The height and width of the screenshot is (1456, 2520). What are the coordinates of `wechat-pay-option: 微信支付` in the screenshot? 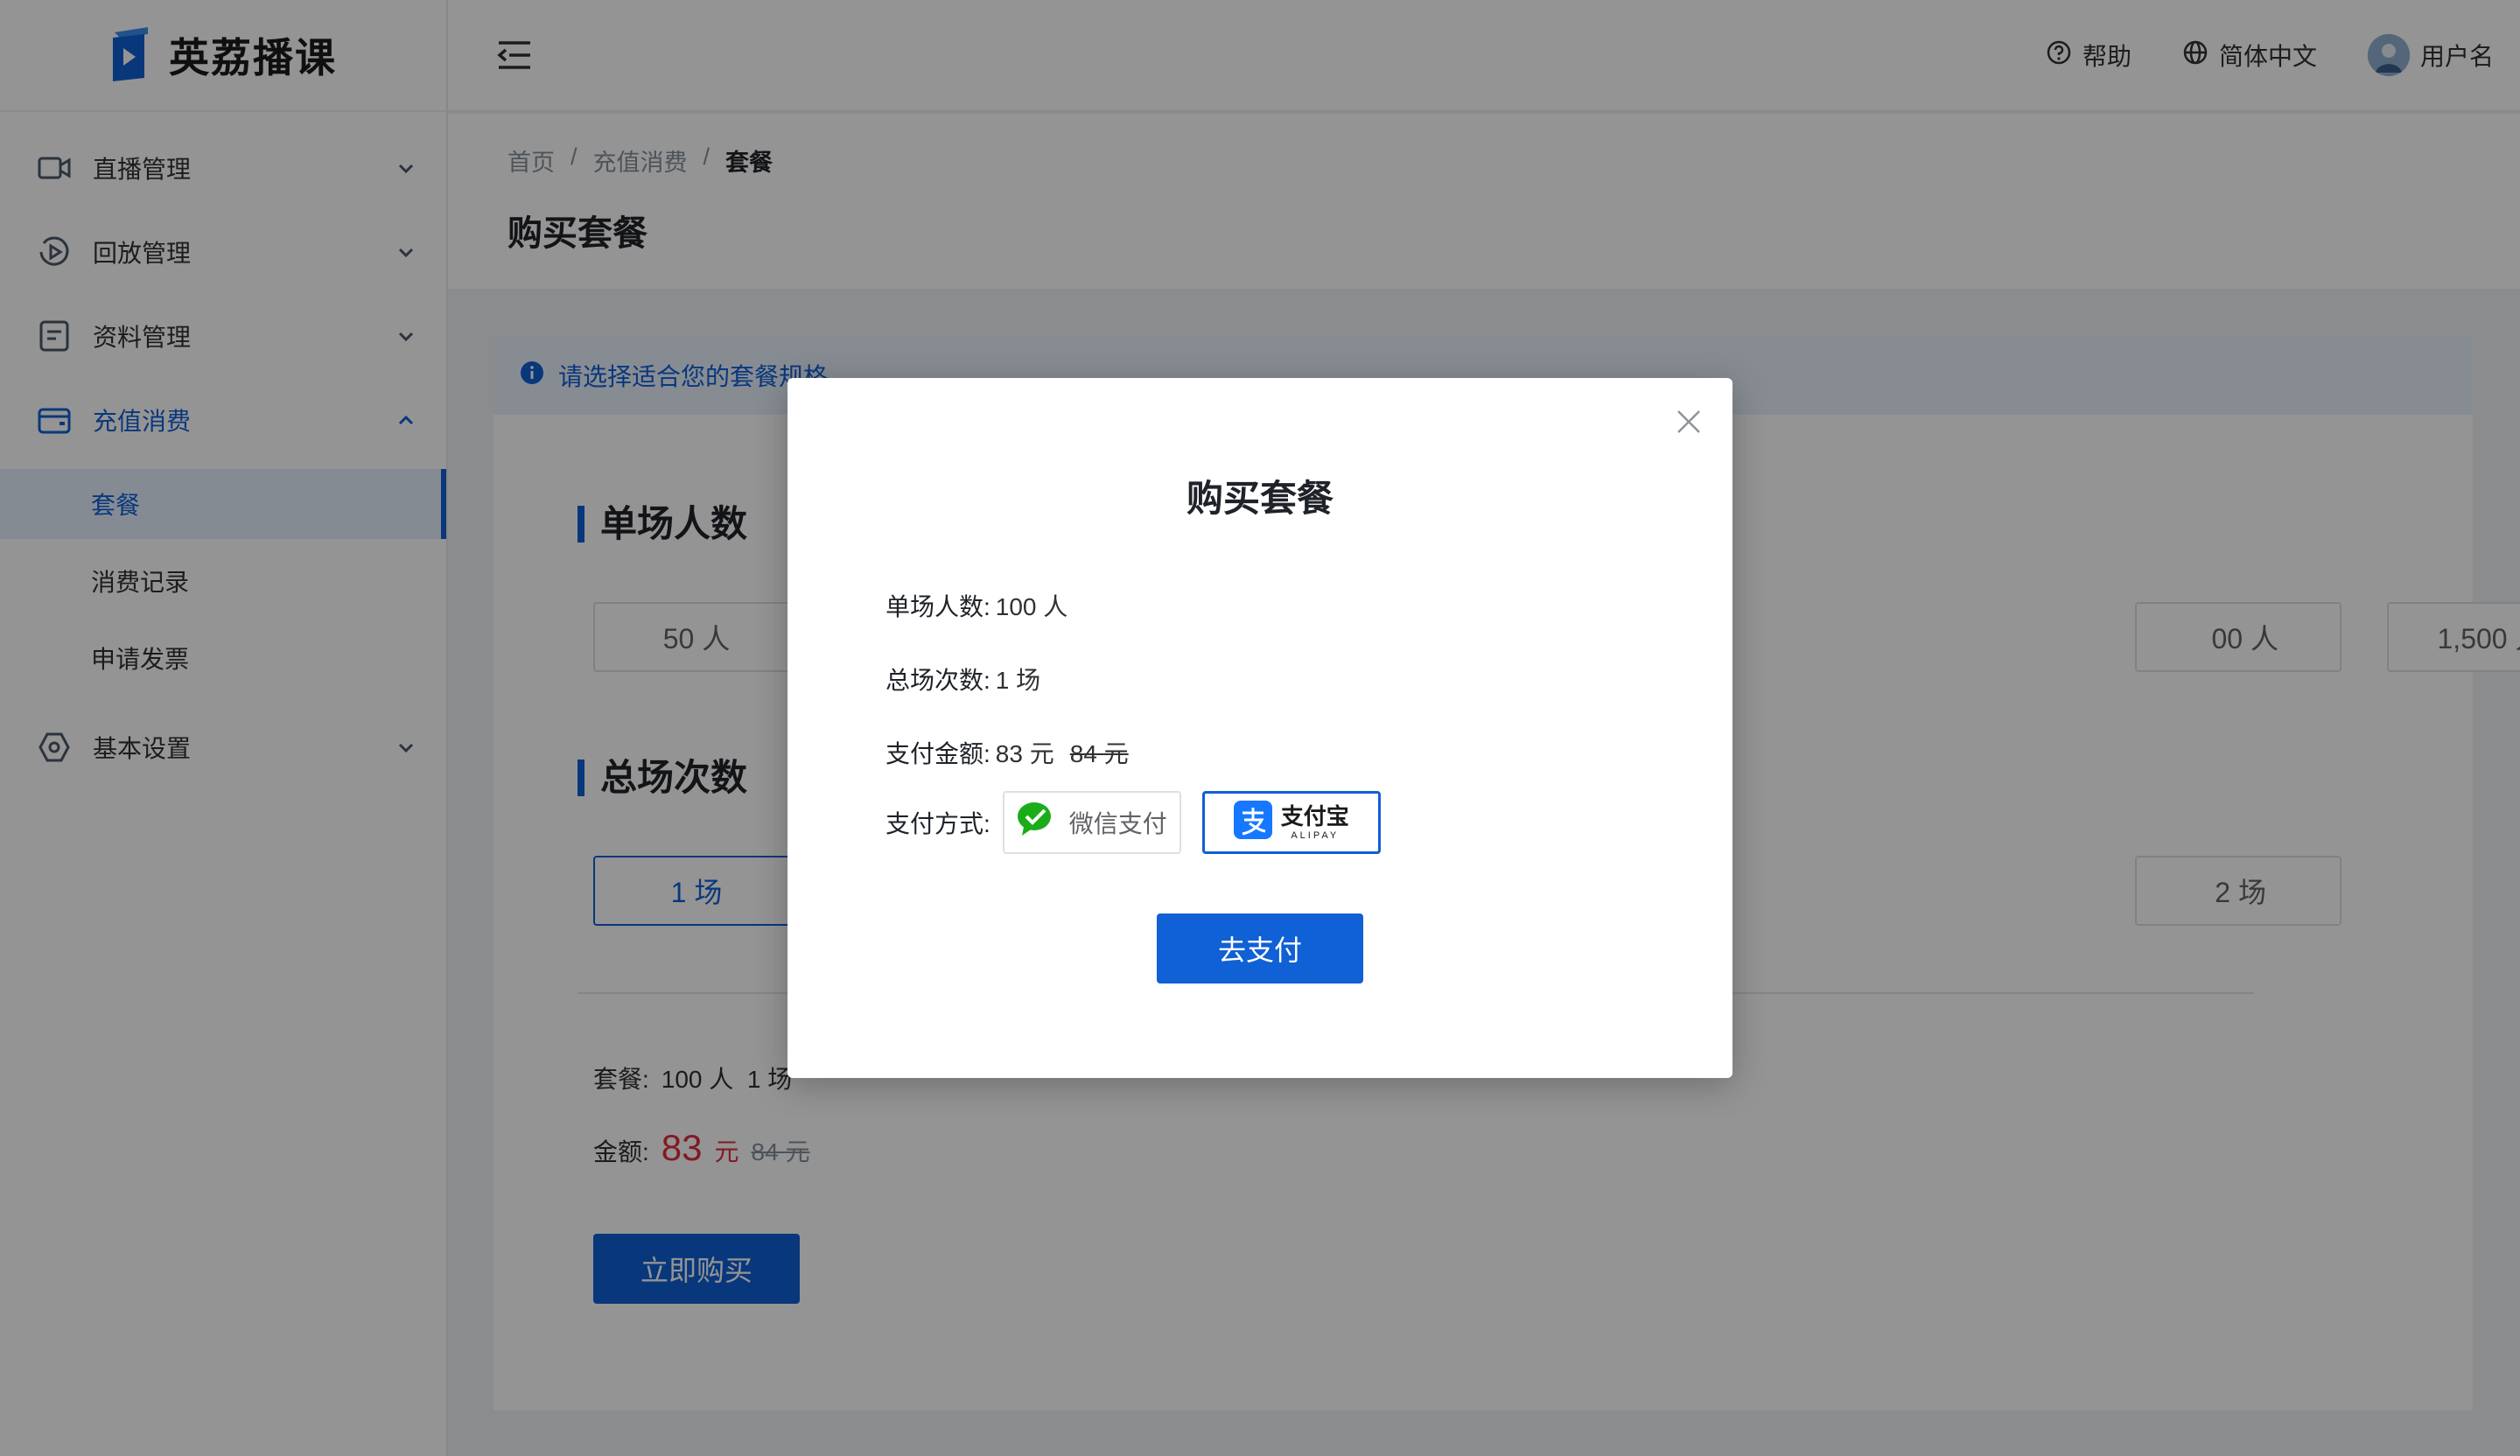 It's located at (1091, 822).